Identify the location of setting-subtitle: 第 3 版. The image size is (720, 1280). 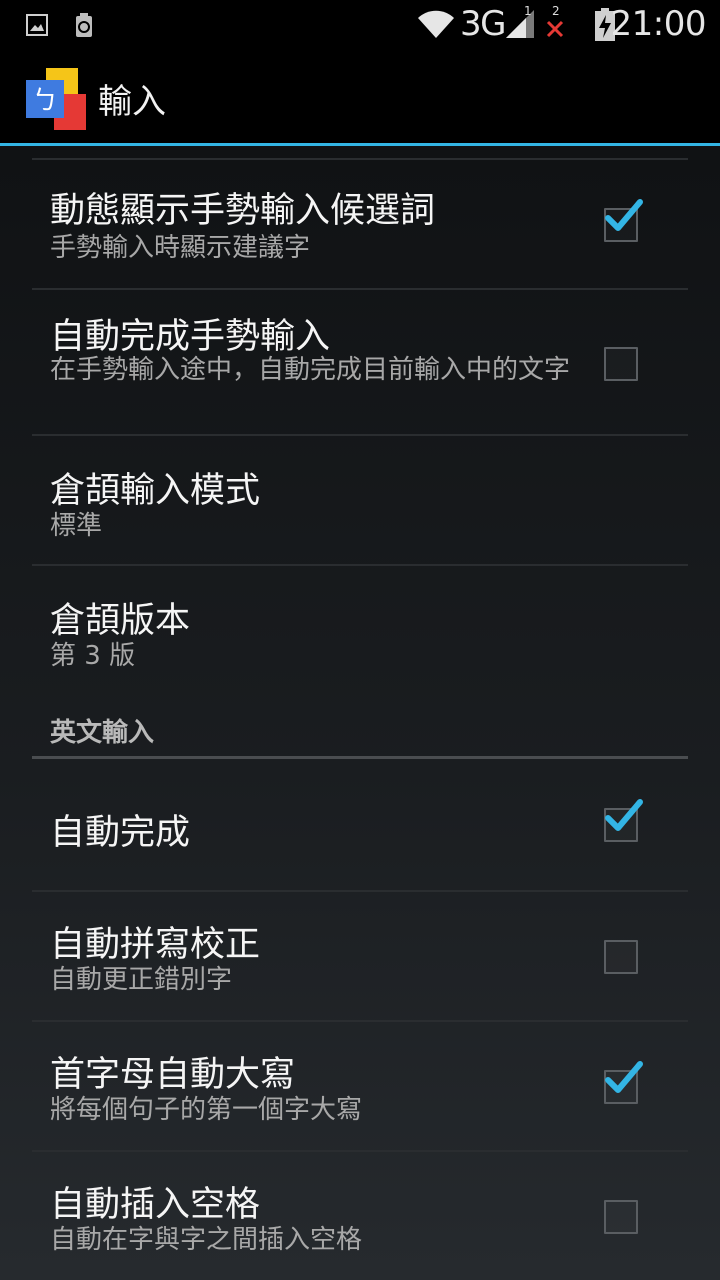
(93, 656).